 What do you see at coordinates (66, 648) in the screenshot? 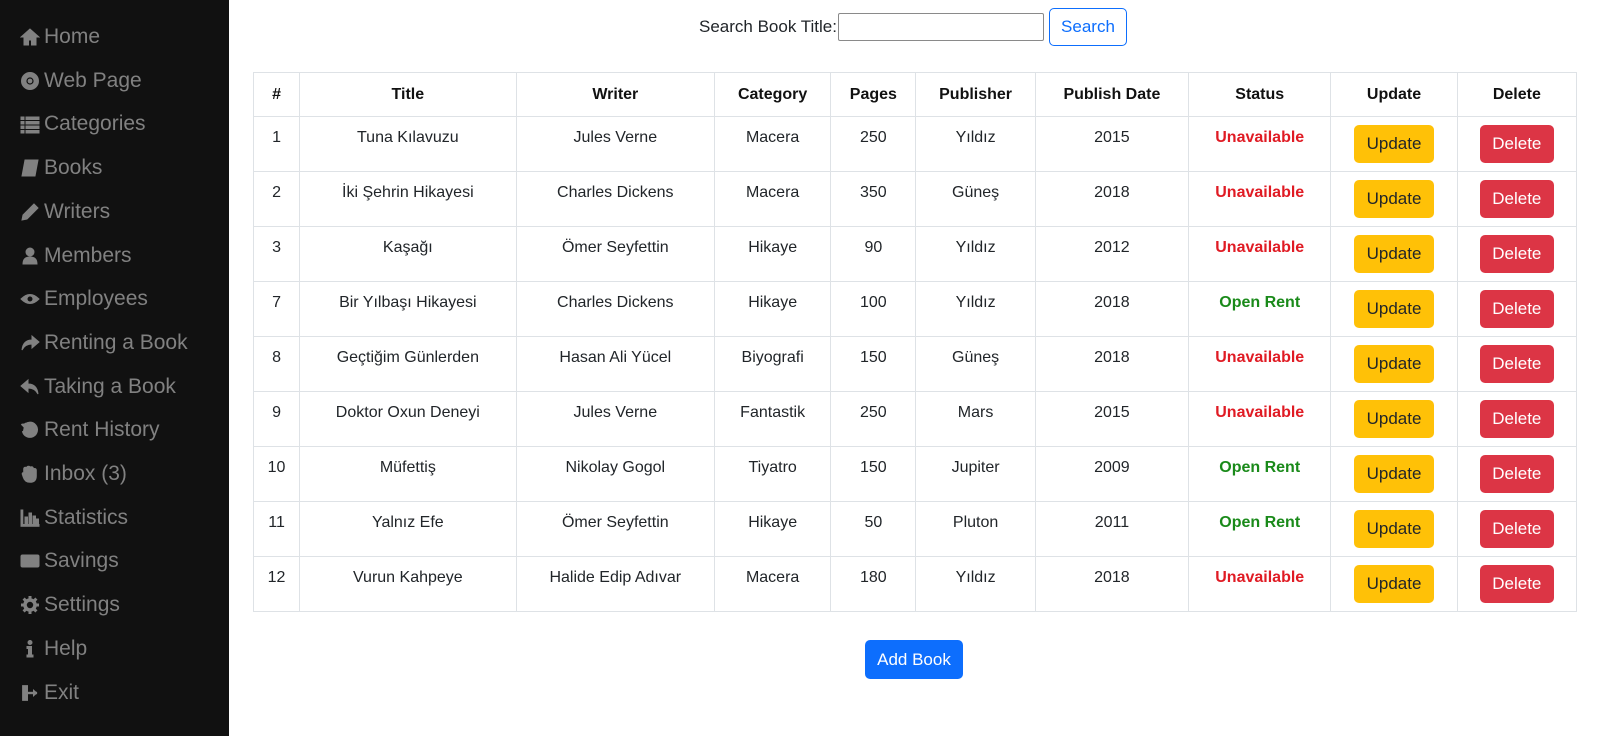
I see `sidebar-item-label: Help` at bounding box center [66, 648].